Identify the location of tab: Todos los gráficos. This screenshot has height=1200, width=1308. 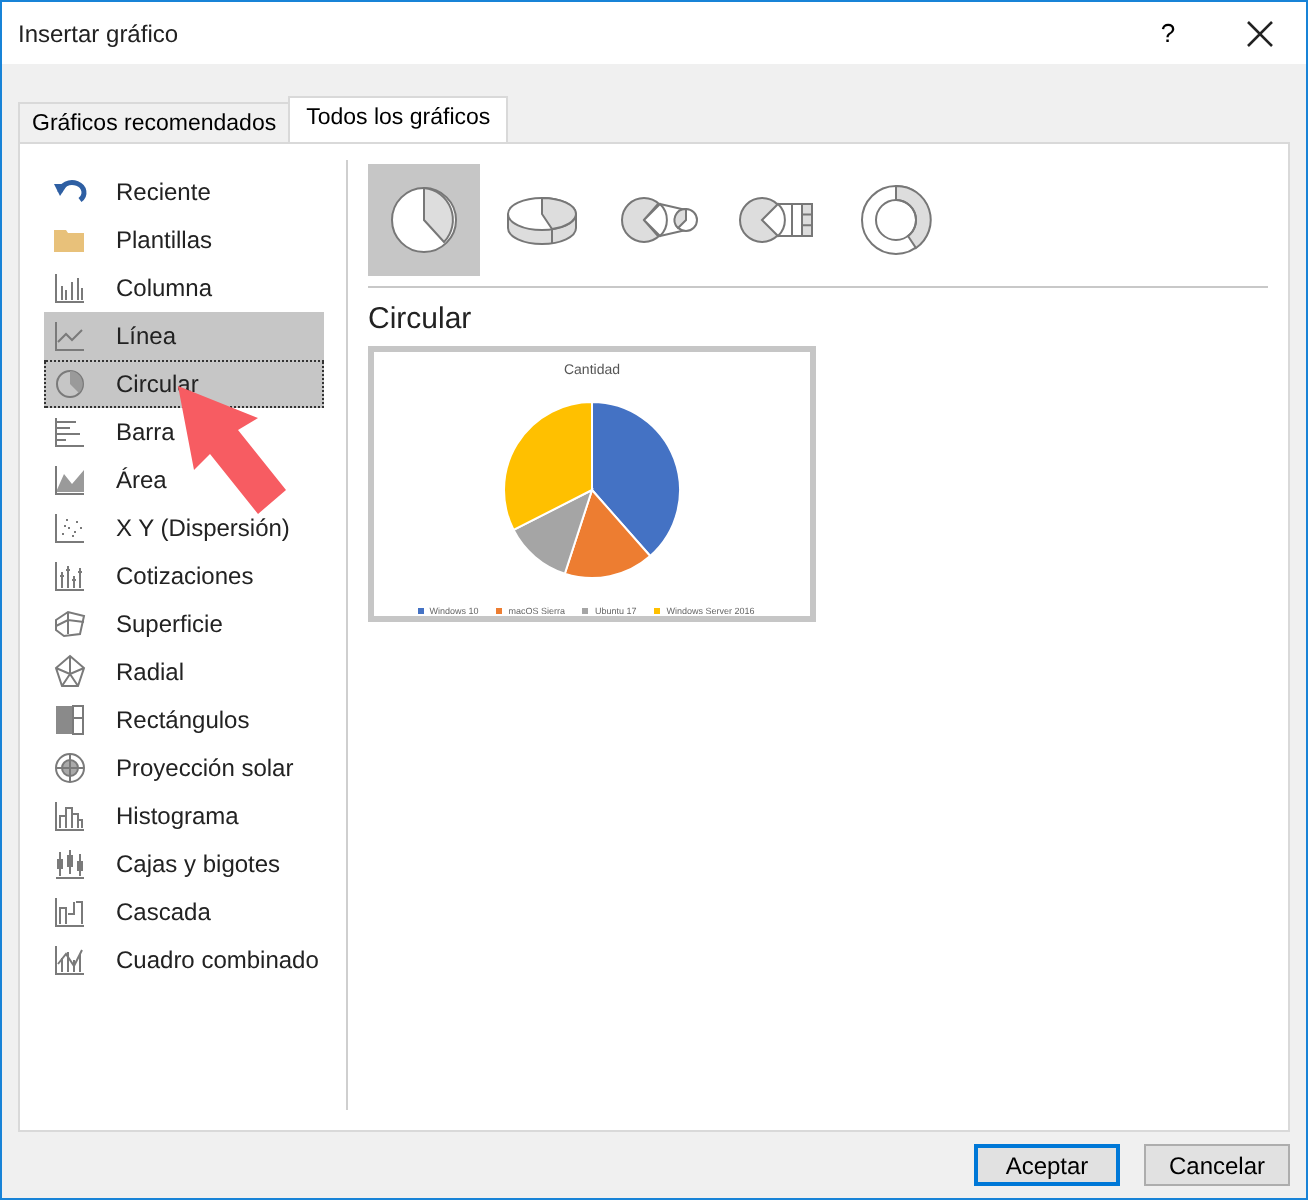
(398, 119).